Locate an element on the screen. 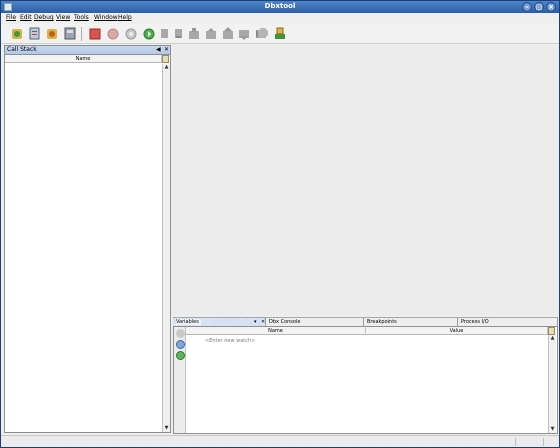 This screenshot has width=560, height=448. down-icon is located at coordinates (244, 33).